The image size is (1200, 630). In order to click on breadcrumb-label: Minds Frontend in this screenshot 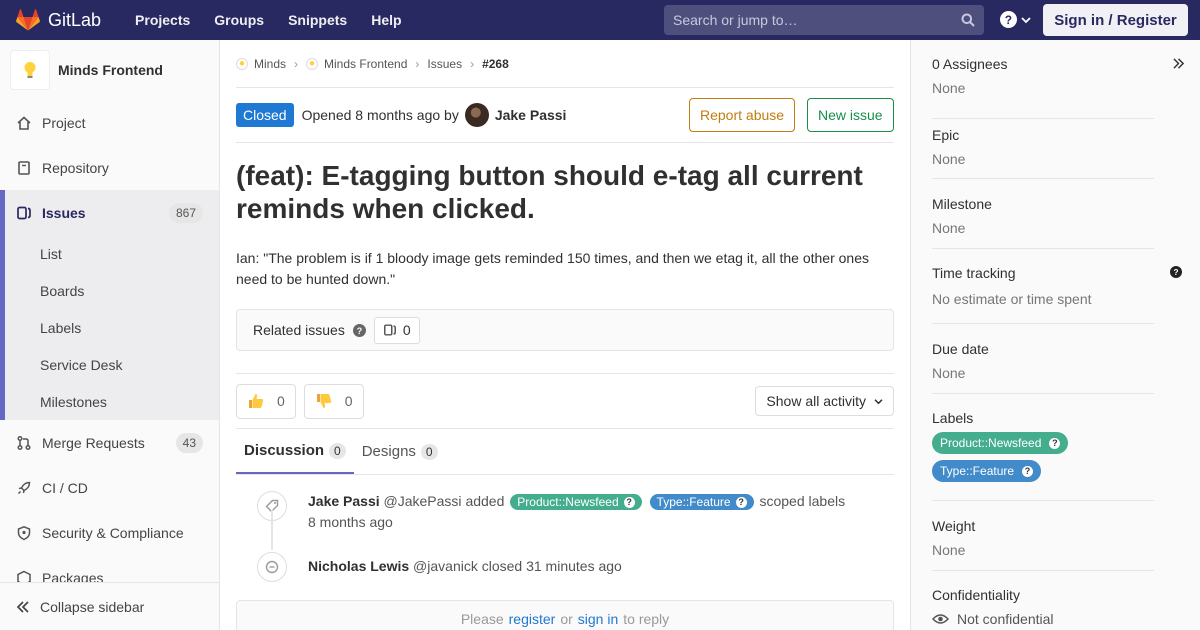, I will do `click(366, 63)`.